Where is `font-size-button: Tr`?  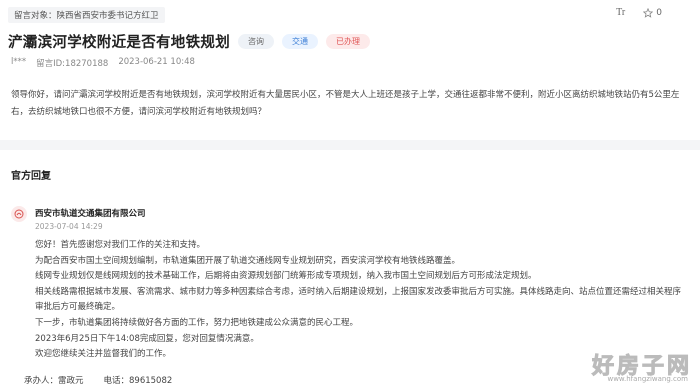
font-size-button: Tr is located at coordinates (620, 12).